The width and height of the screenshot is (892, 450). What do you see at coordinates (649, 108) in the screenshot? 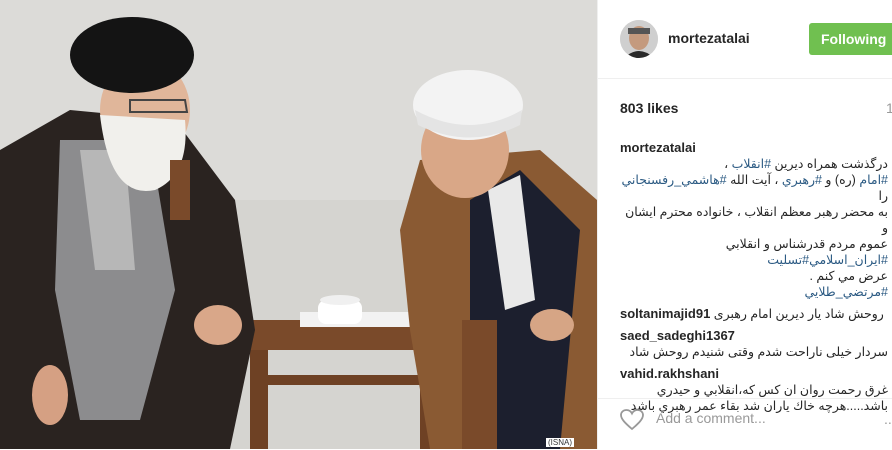
I see `likes-count: 803 likes` at bounding box center [649, 108].